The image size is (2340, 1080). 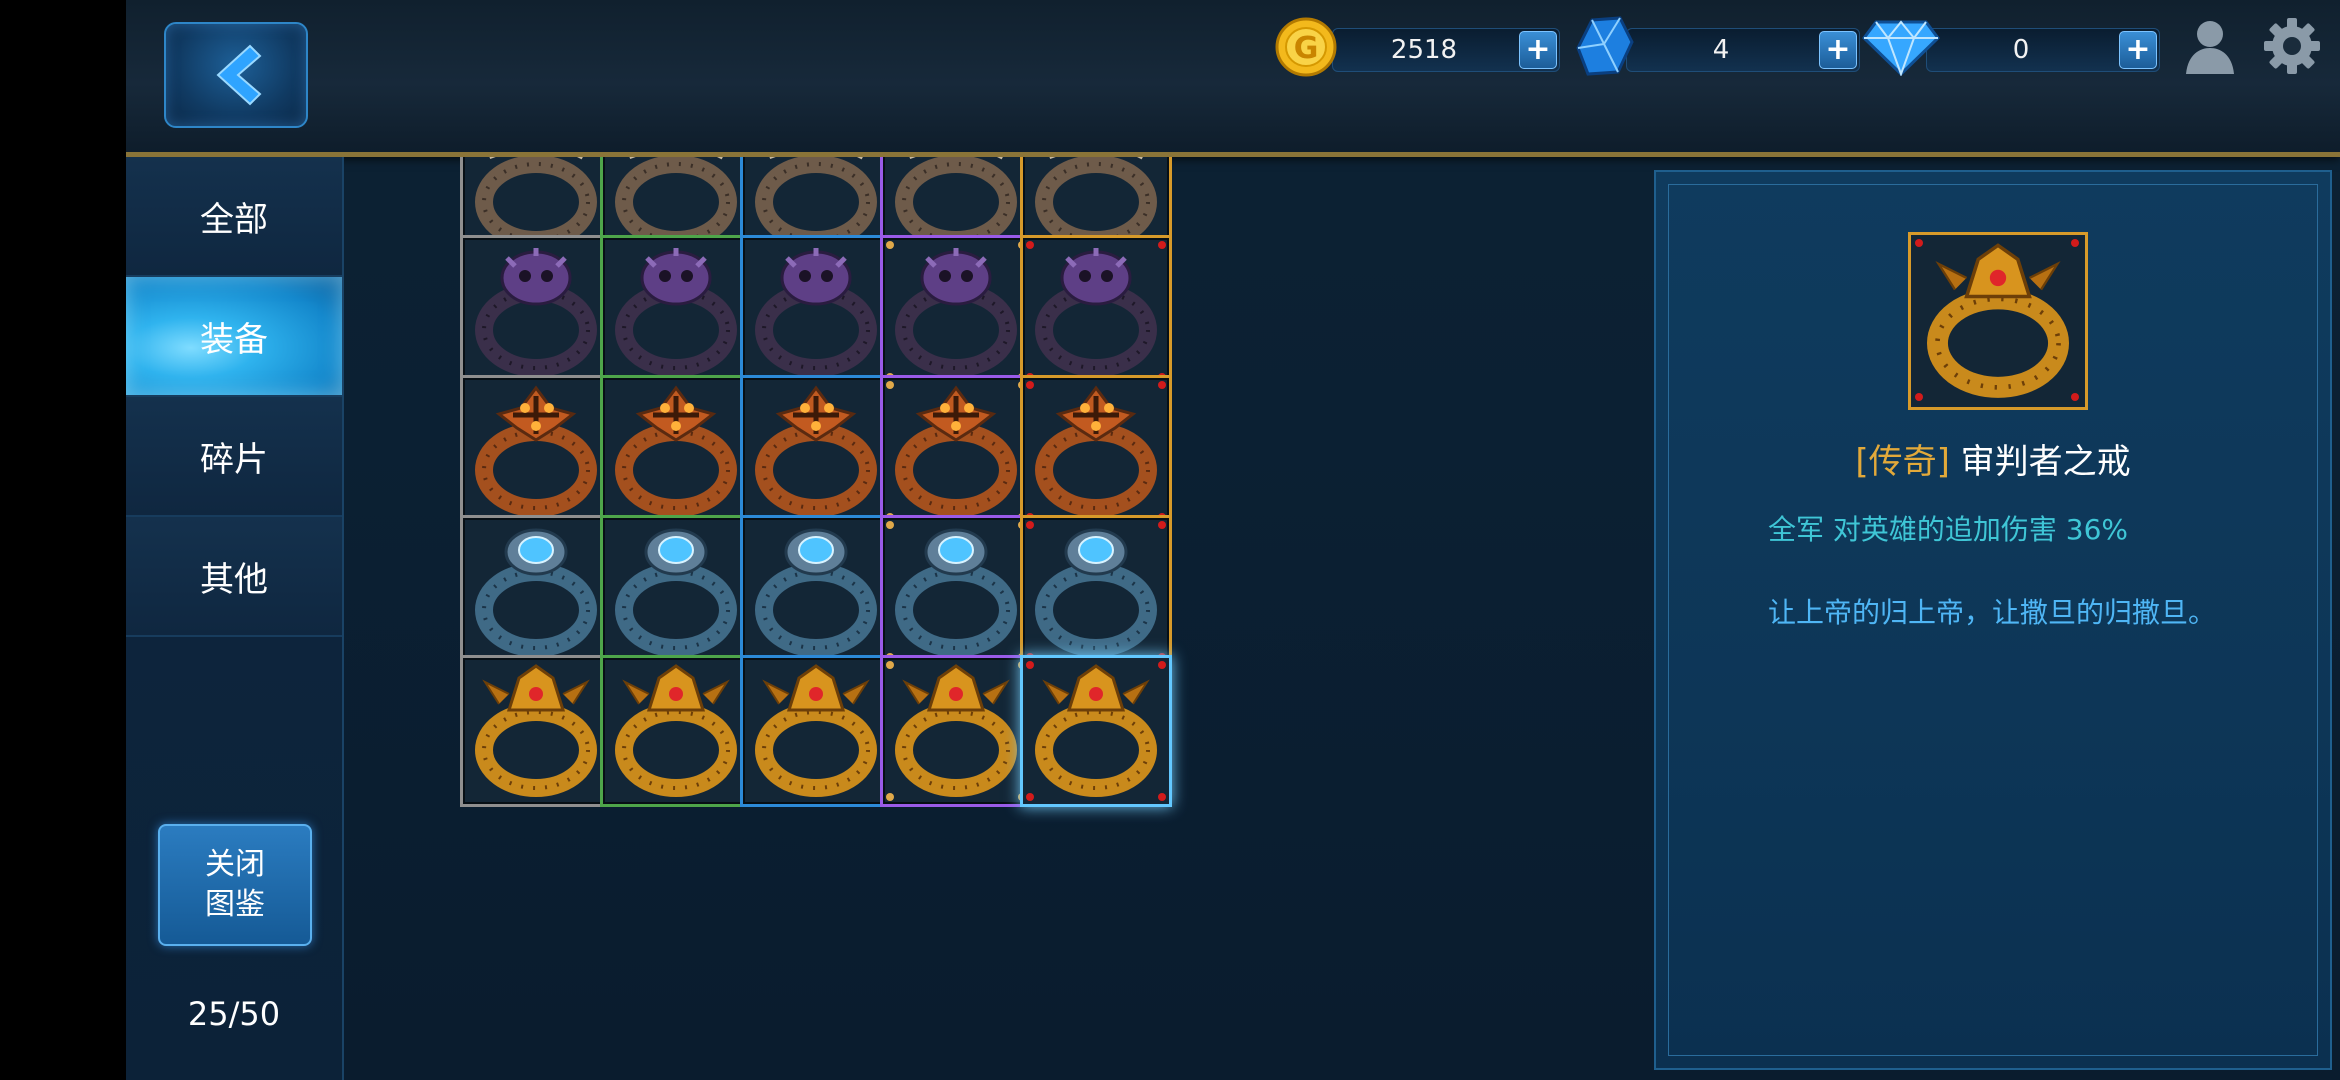 What do you see at coordinates (1424, 50) in the screenshot?
I see `gold-value: 2518` at bounding box center [1424, 50].